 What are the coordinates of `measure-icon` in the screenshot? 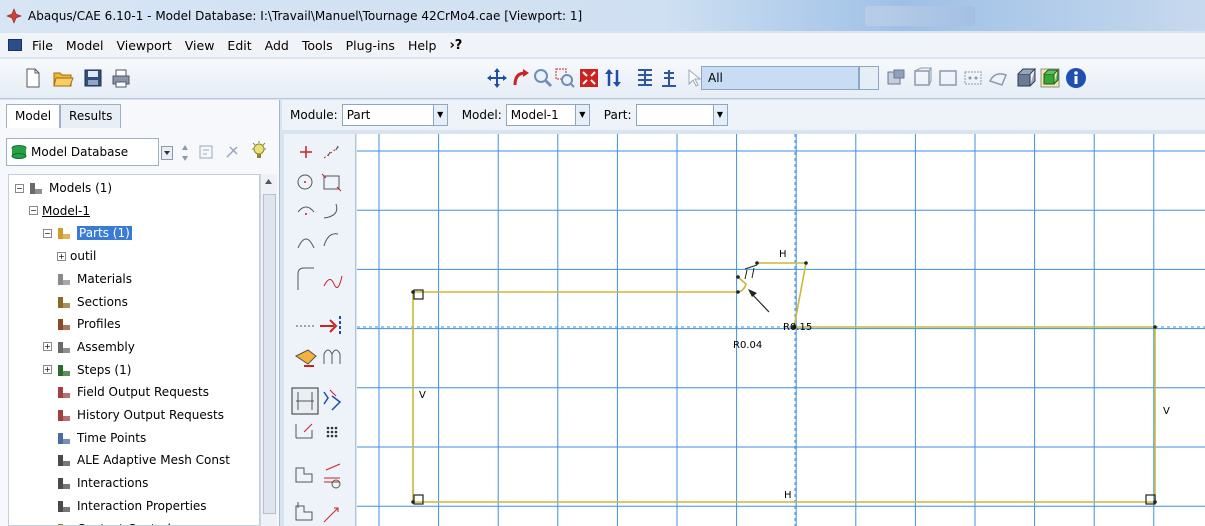 It's located at (669, 78).